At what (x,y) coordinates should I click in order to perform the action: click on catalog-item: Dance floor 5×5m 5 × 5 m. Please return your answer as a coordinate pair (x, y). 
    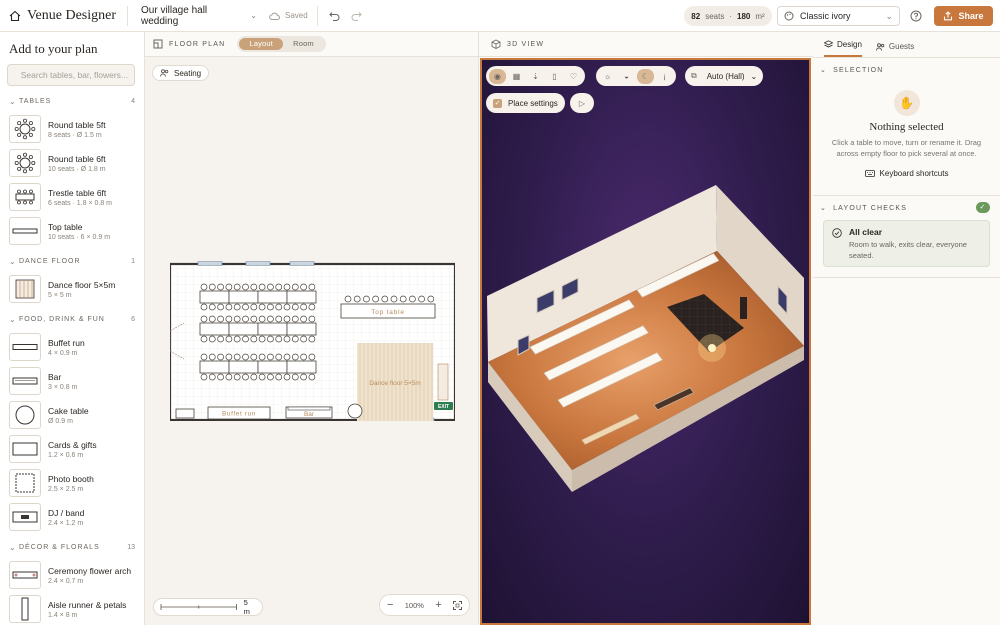
    Looking at the image, I should click on (76, 289).